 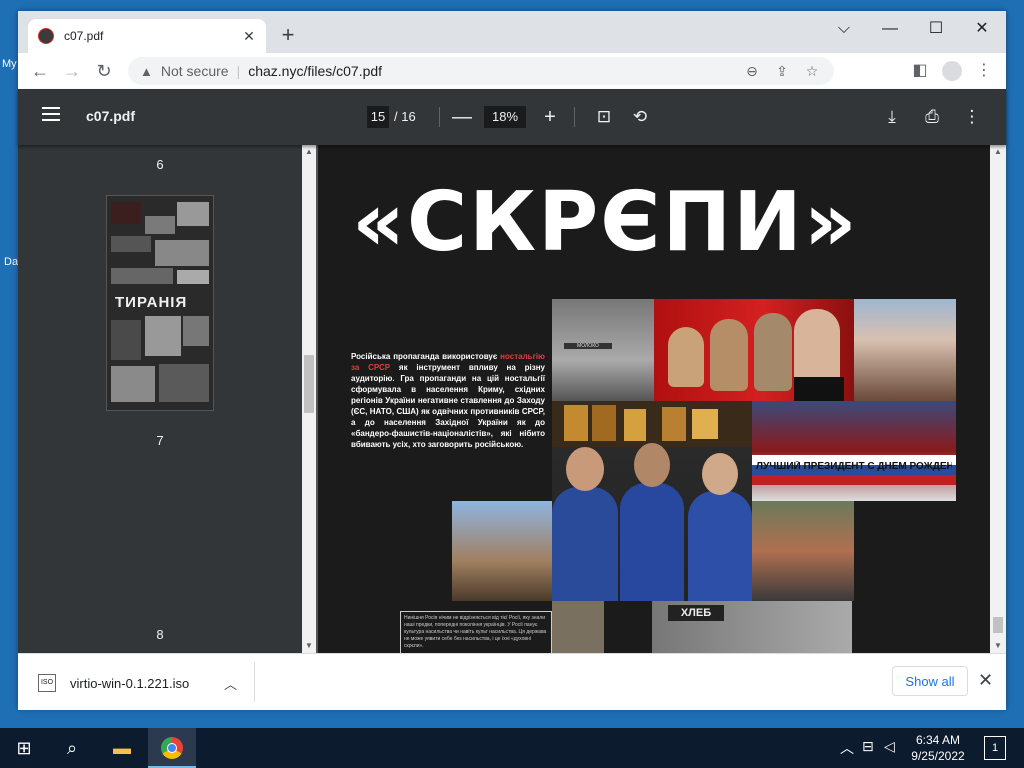 What do you see at coordinates (604, 117) in the screenshot?
I see `fit-page-icon: ⊡` at bounding box center [604, 117].